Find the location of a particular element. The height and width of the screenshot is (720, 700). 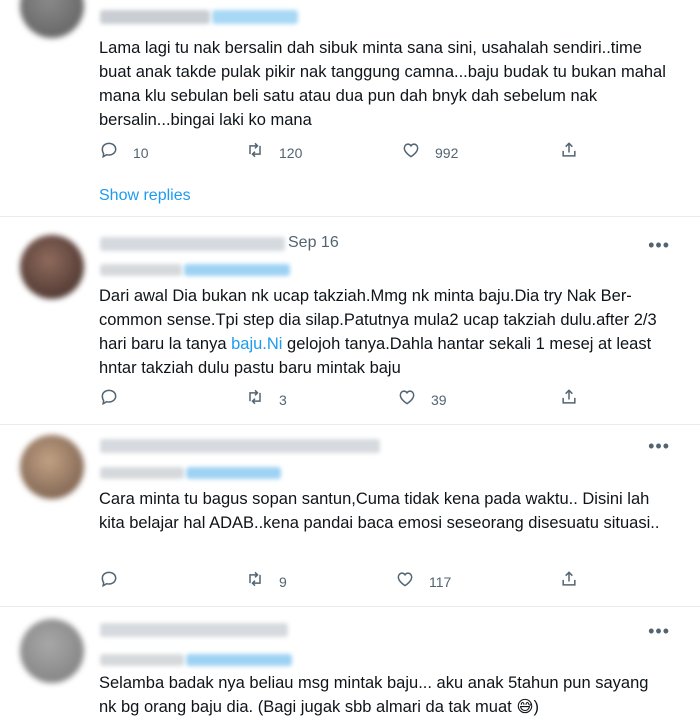

reply-count: 10 is located at coordinates (141, 152).